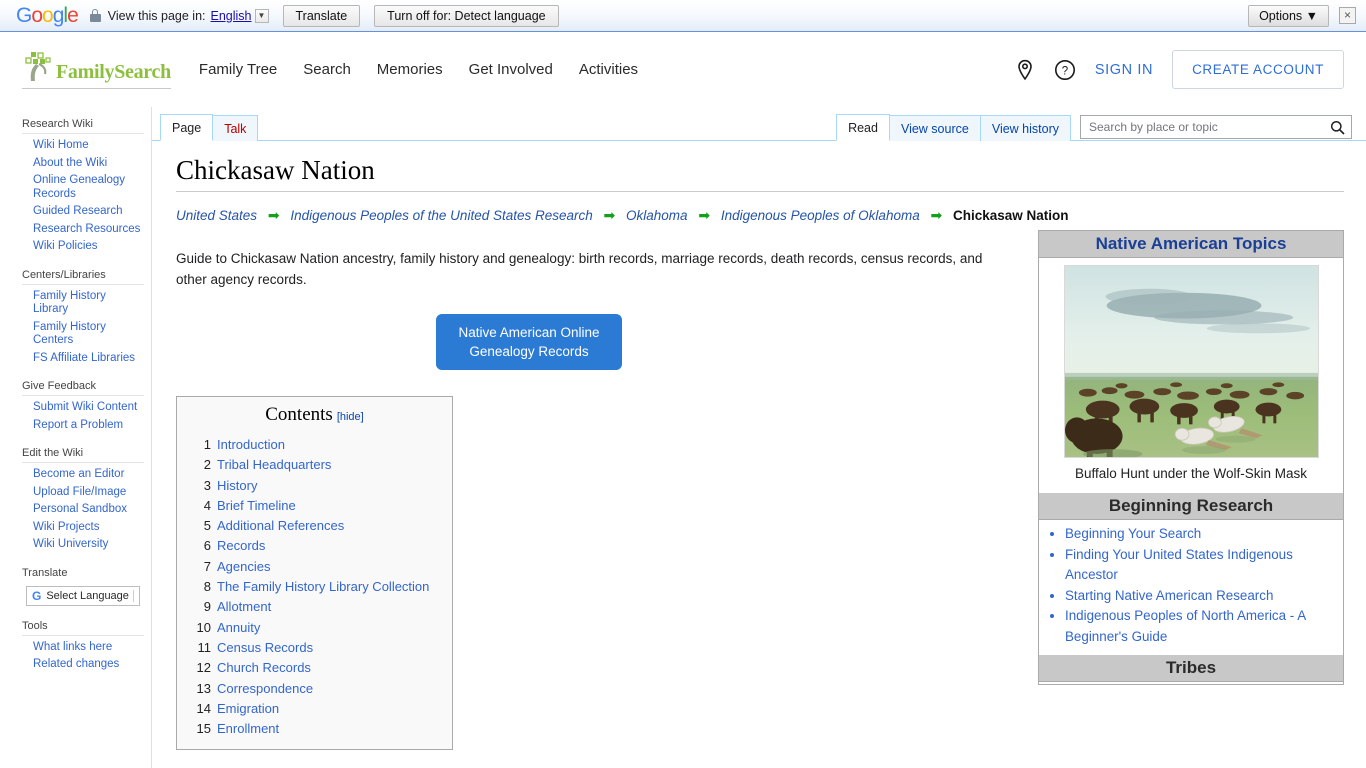 This screenshot has width=1366, height=768. Describe the element at coordinates (314, 445) in the screenshot. I see `list-item: 1 Introduction` at that location.